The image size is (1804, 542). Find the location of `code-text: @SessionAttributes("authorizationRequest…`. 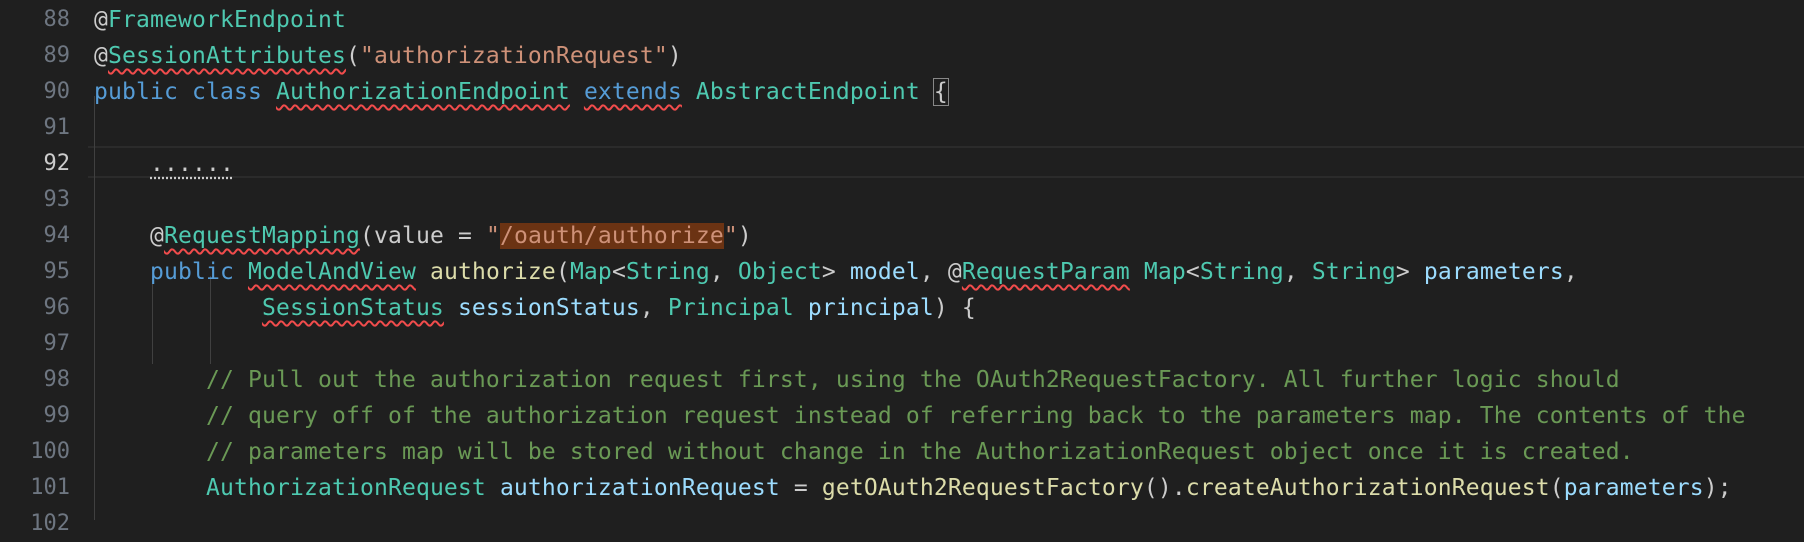

code-text: @SessionAttributes("authorizationRequest… is located at coordinates (388, 56).